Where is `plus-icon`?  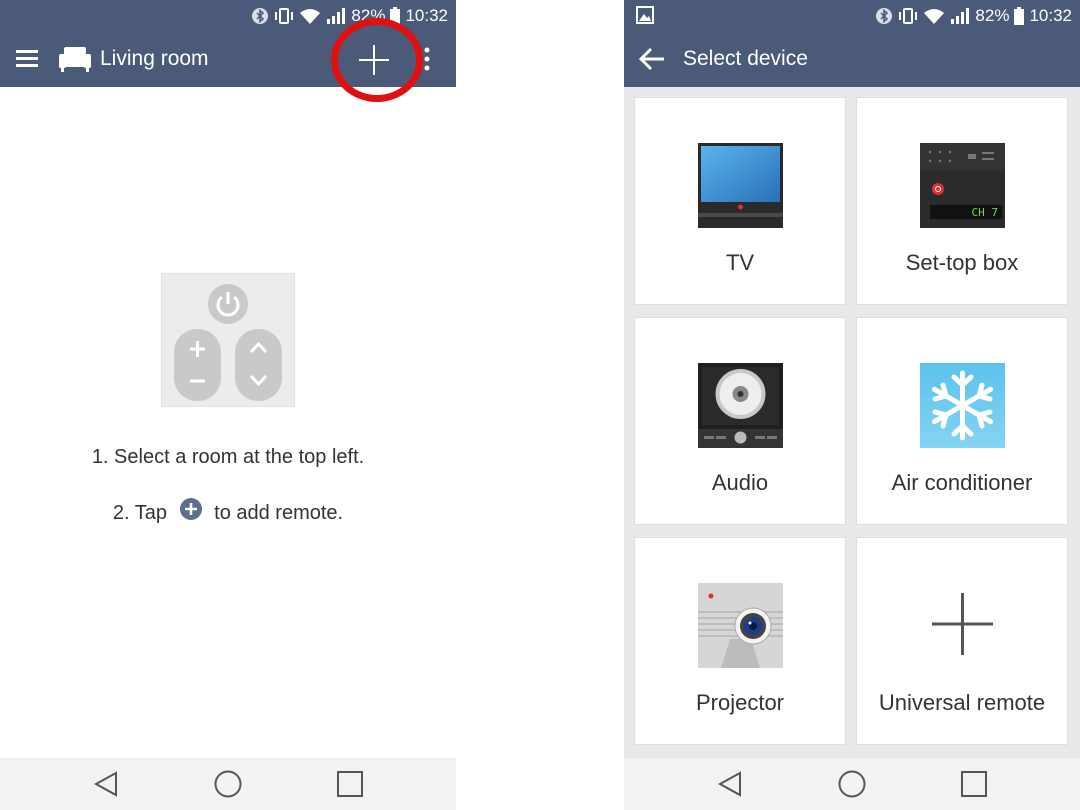
plus-icon is located at coordinates (962, 625).